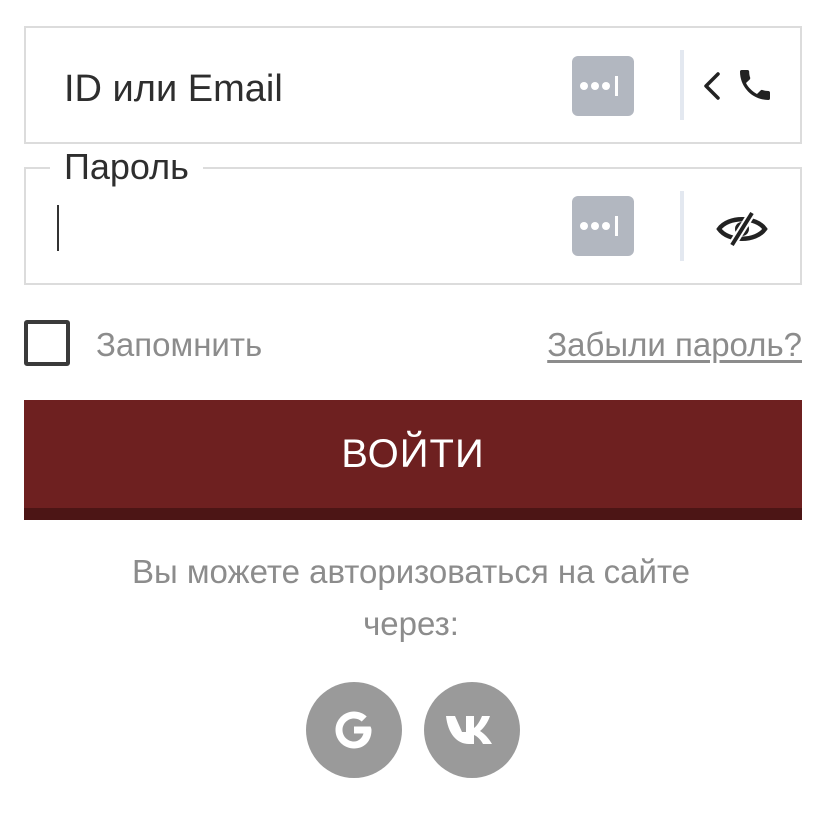 The height and width of the screenshot is (816, 822). I want to click on remember-checkbox, so click(47, 343).